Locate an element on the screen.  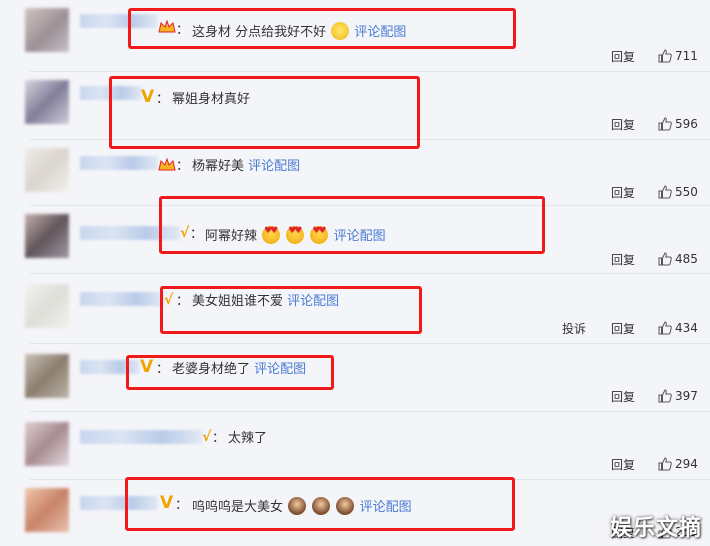
like-button: 711 is located at coordinates (678, 56).